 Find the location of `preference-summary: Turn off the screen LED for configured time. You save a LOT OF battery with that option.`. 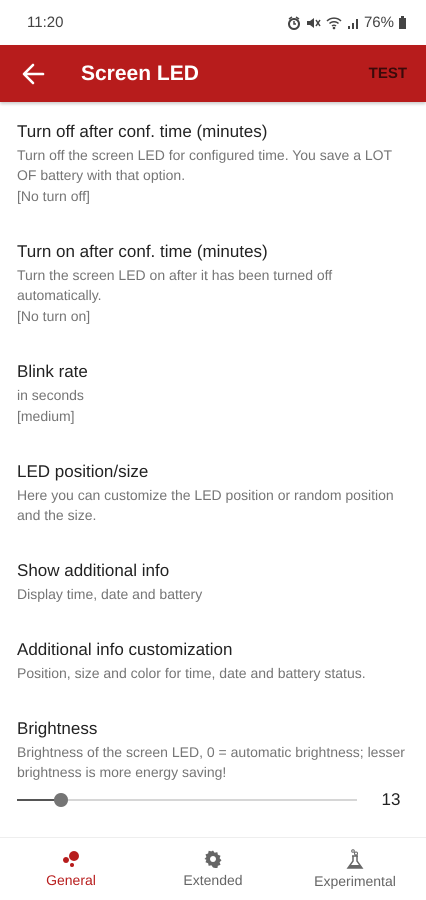

preference-summary: Turn off the screen LED for configured time. You save a LOT OF battery with that option. is located at coordinates (205, 165).